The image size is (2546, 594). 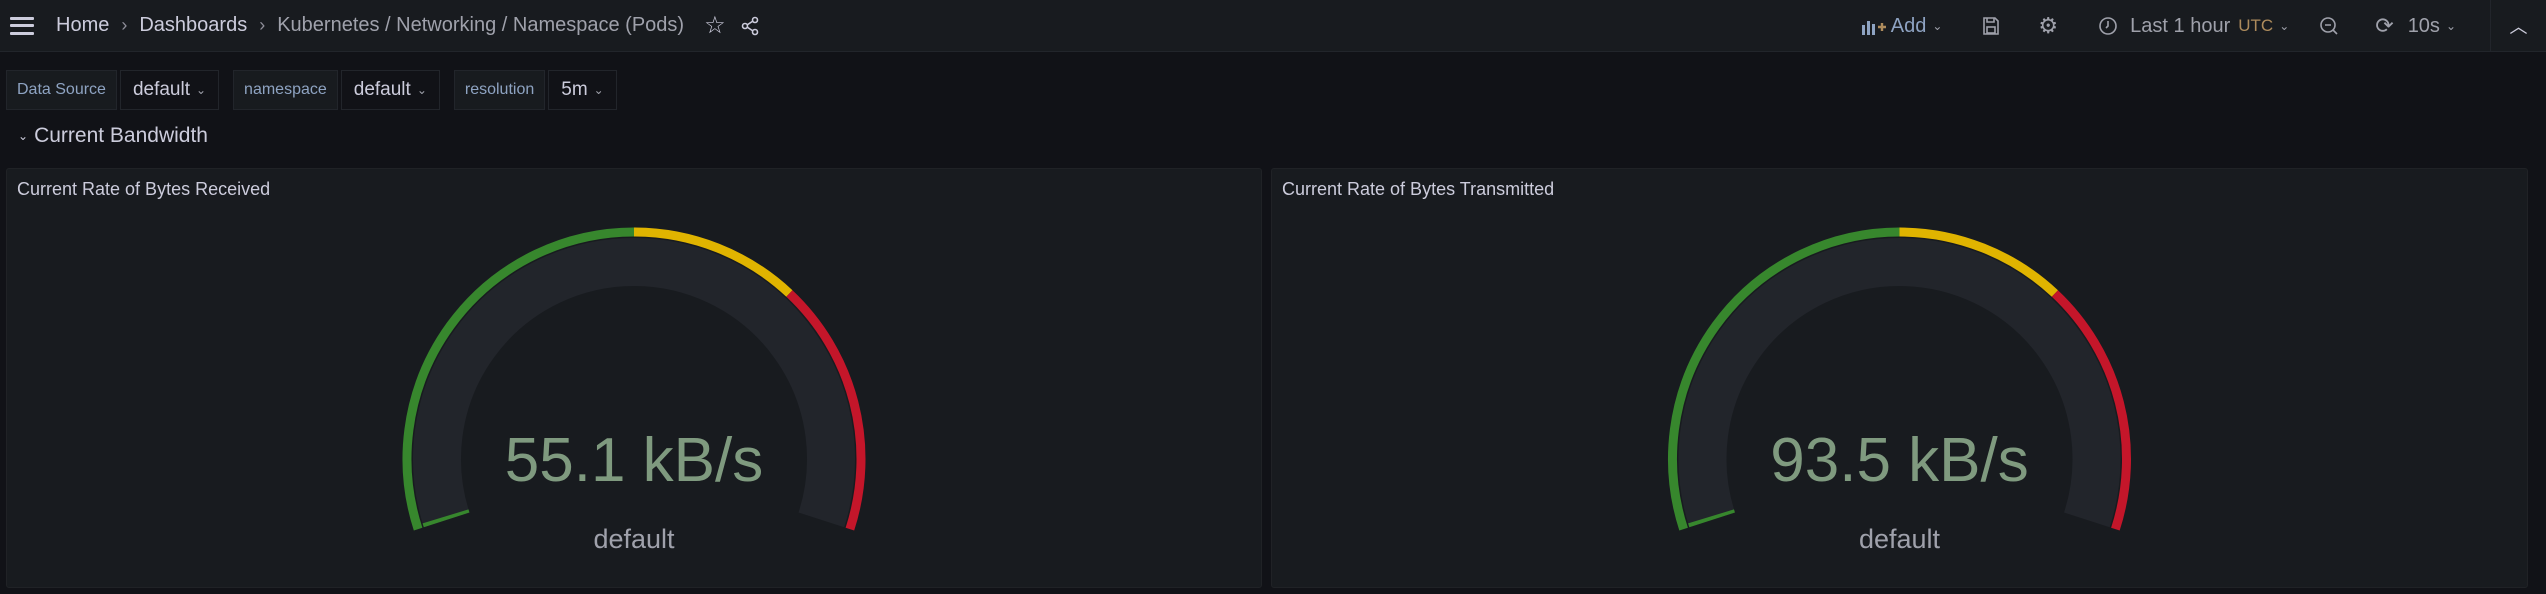 I want to click on zoom-out-icon, so click(x=2329, y=26).